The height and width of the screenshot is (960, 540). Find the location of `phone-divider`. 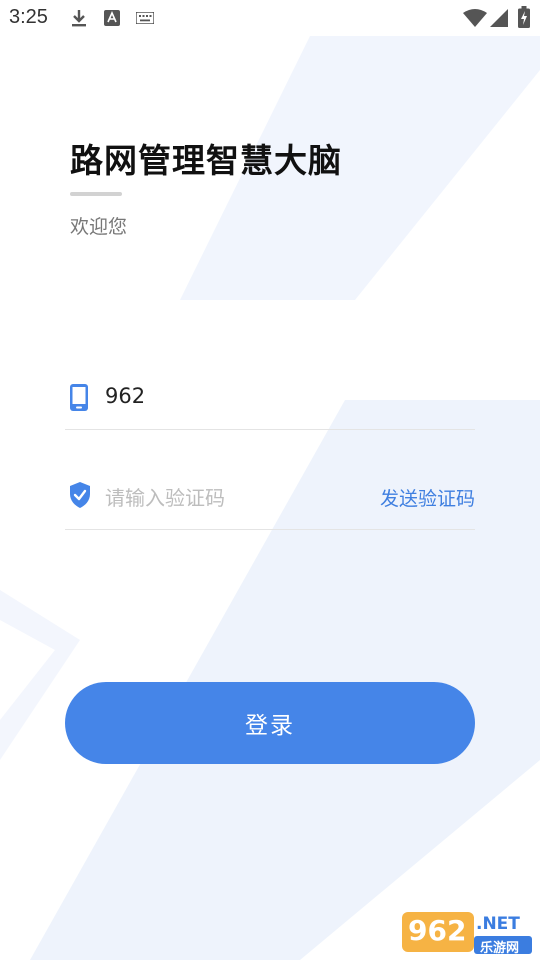

phone-divider is located at coordinates (270, 429).